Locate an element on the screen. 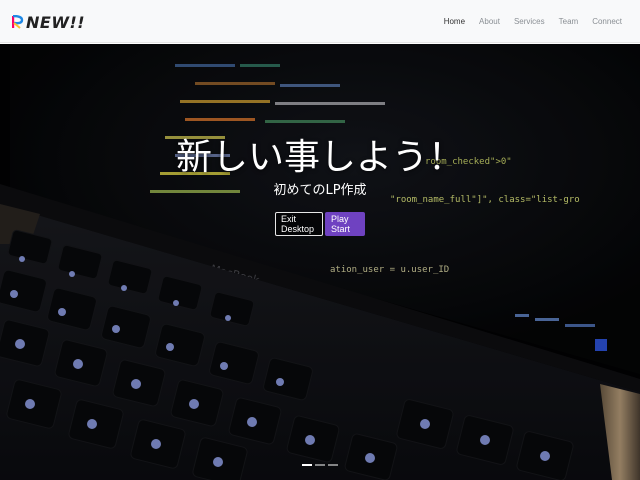 The width and height of the screenshot is (640, 480). exit-desktop-button: Exit Desktop is located at coordinates (299, 224).